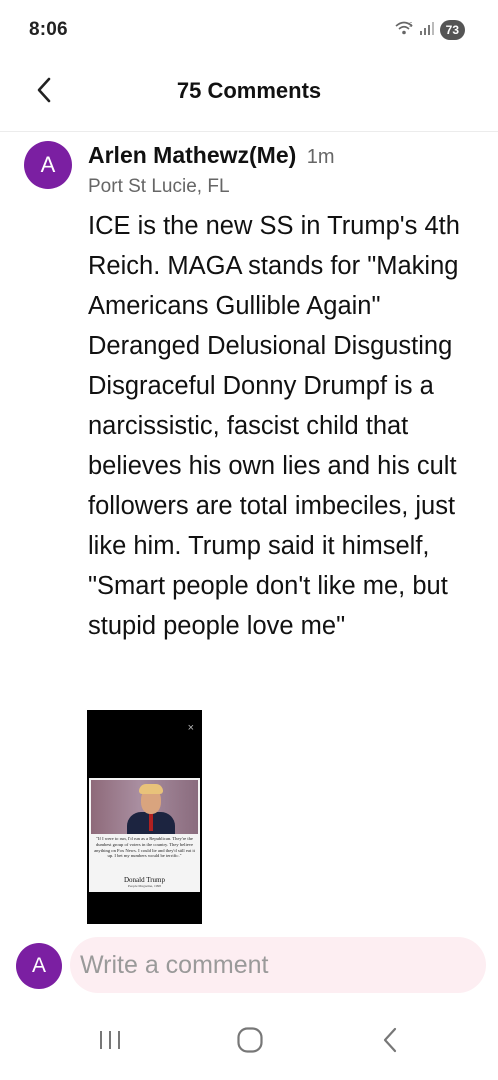 This screenshot has width=498, height=1080. Describe the element at coordinates (249, 30) in the screenshot. I see `status-bar: 8:06 5 73` at that location.